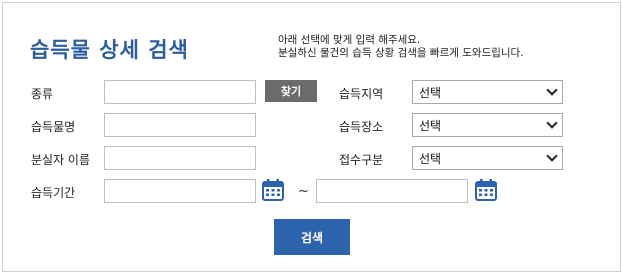 This screenshot has width=623, height=274. I want to click on region-label: 습득지역, so click(361, 94).